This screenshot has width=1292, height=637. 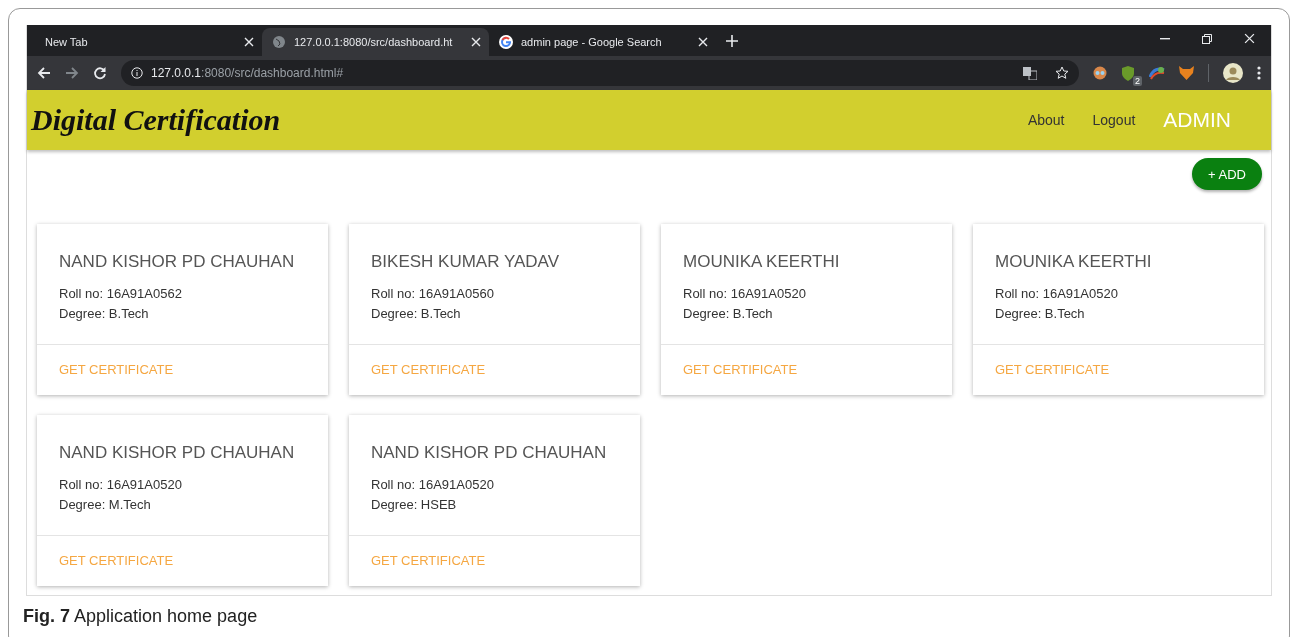 I want to click on browser-tab: New Tab, so click(x=148, y=42).